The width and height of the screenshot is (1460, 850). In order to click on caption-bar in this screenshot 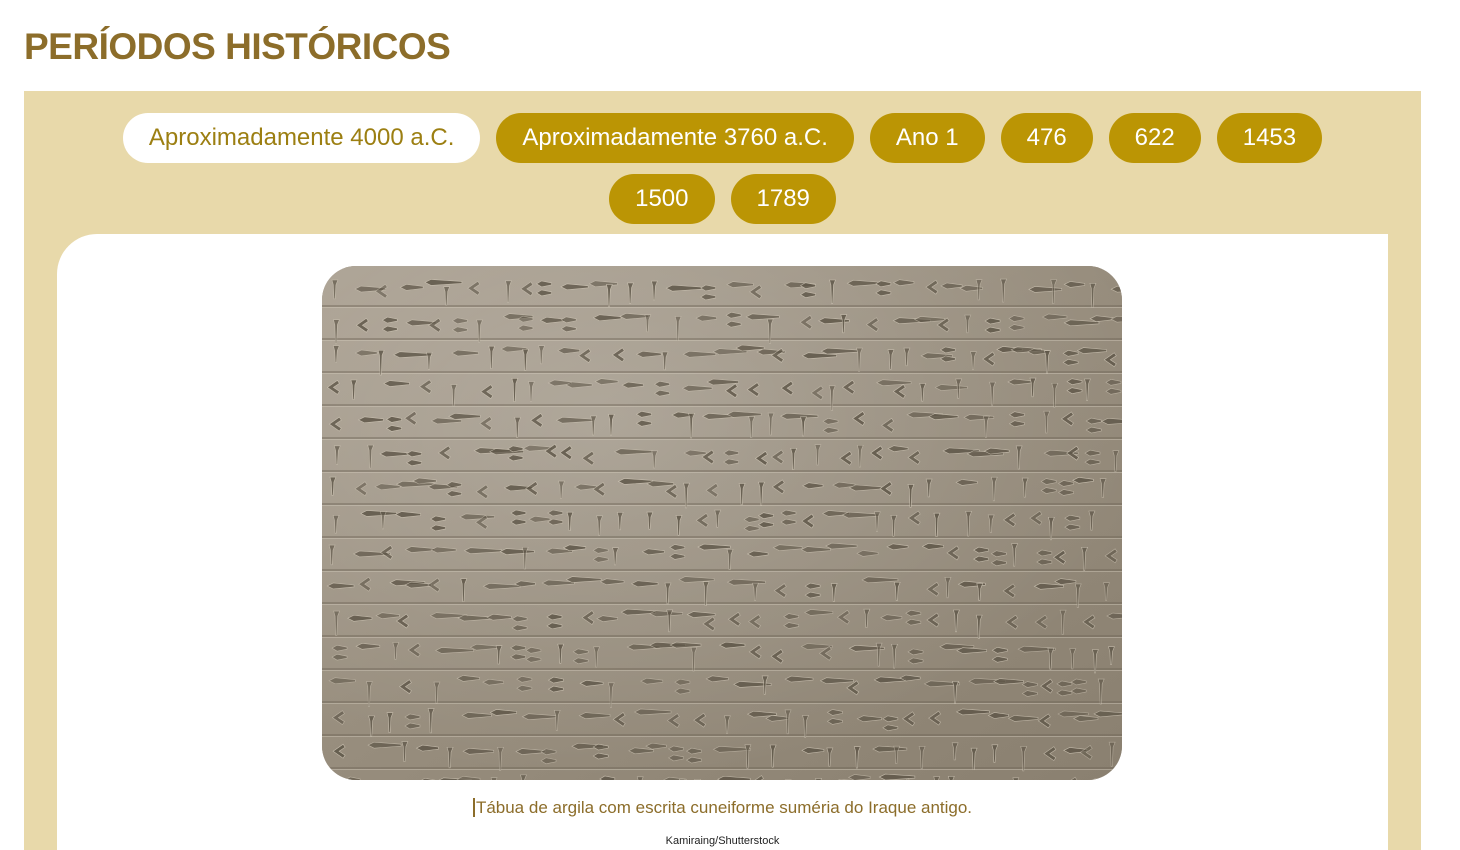, I will do `click(473, 807)`.